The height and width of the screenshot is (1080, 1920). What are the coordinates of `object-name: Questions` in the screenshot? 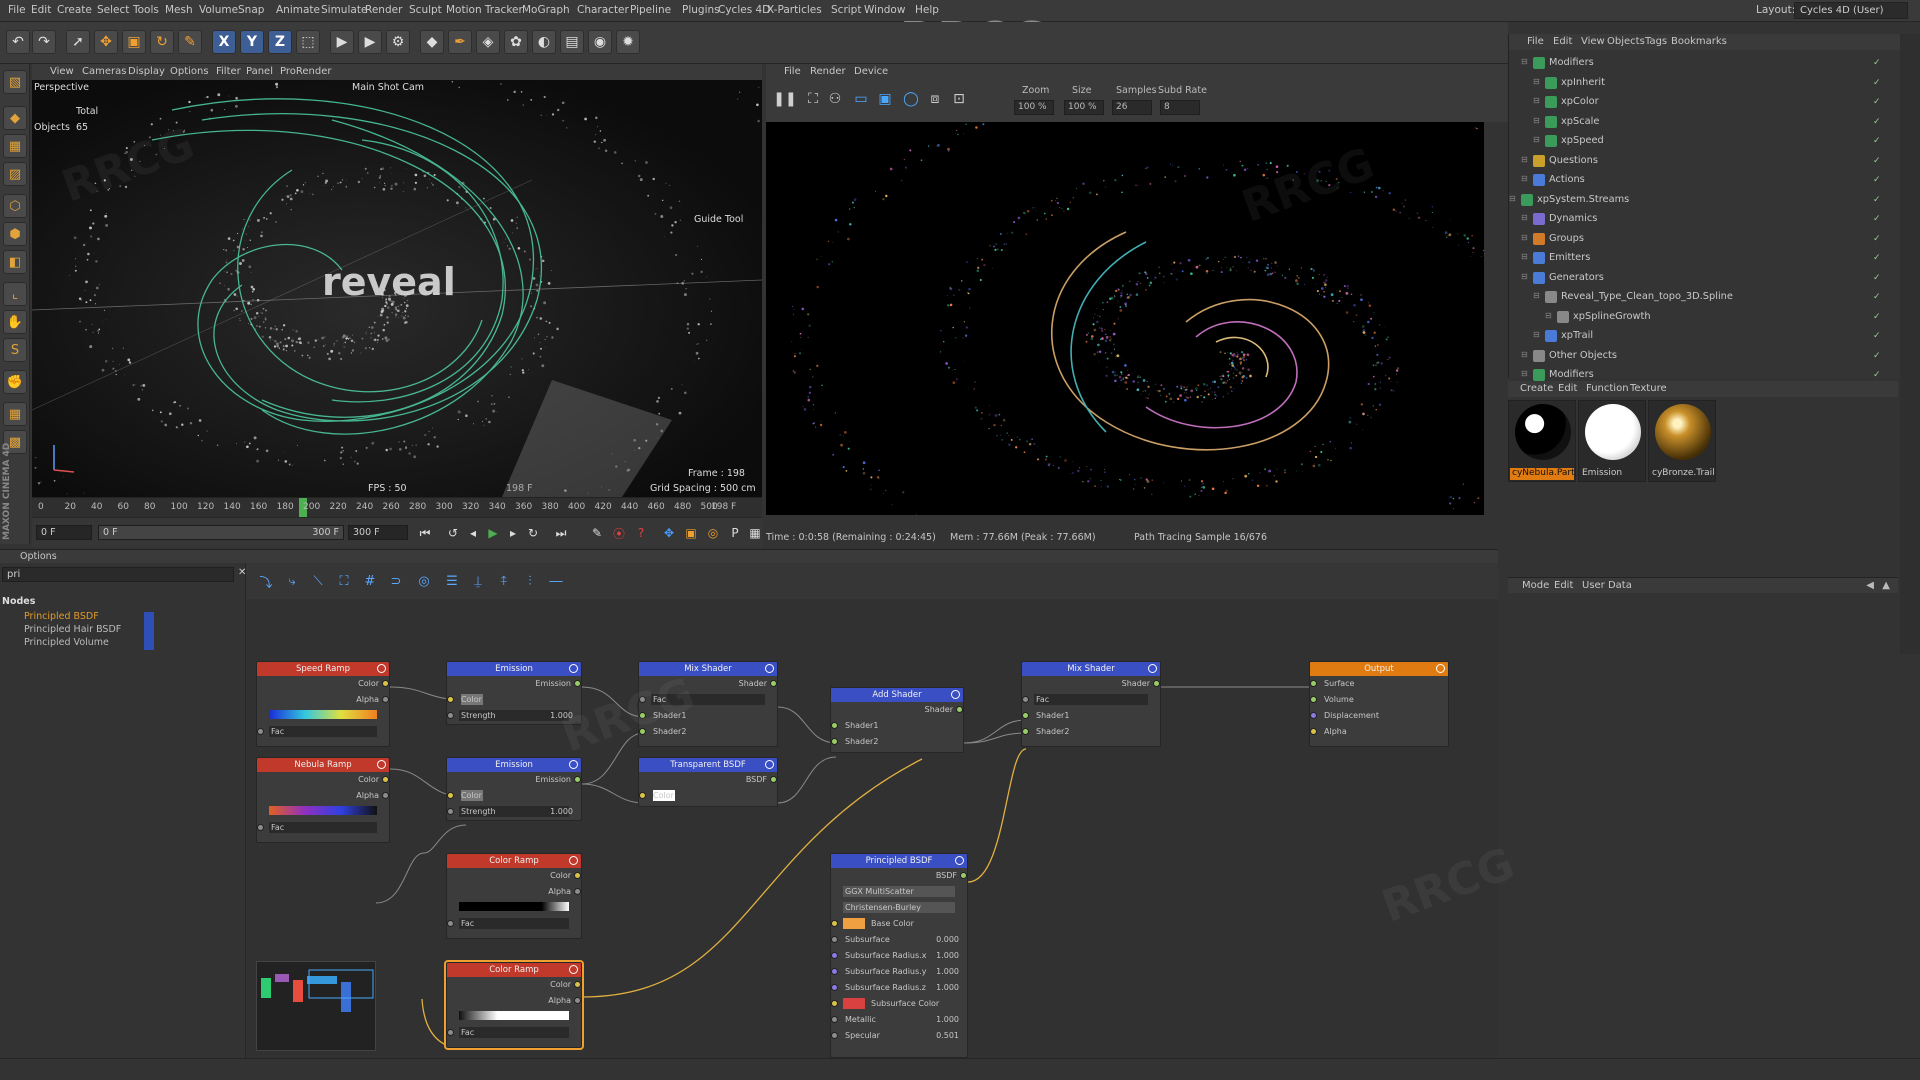 It's located at (1573, 160).